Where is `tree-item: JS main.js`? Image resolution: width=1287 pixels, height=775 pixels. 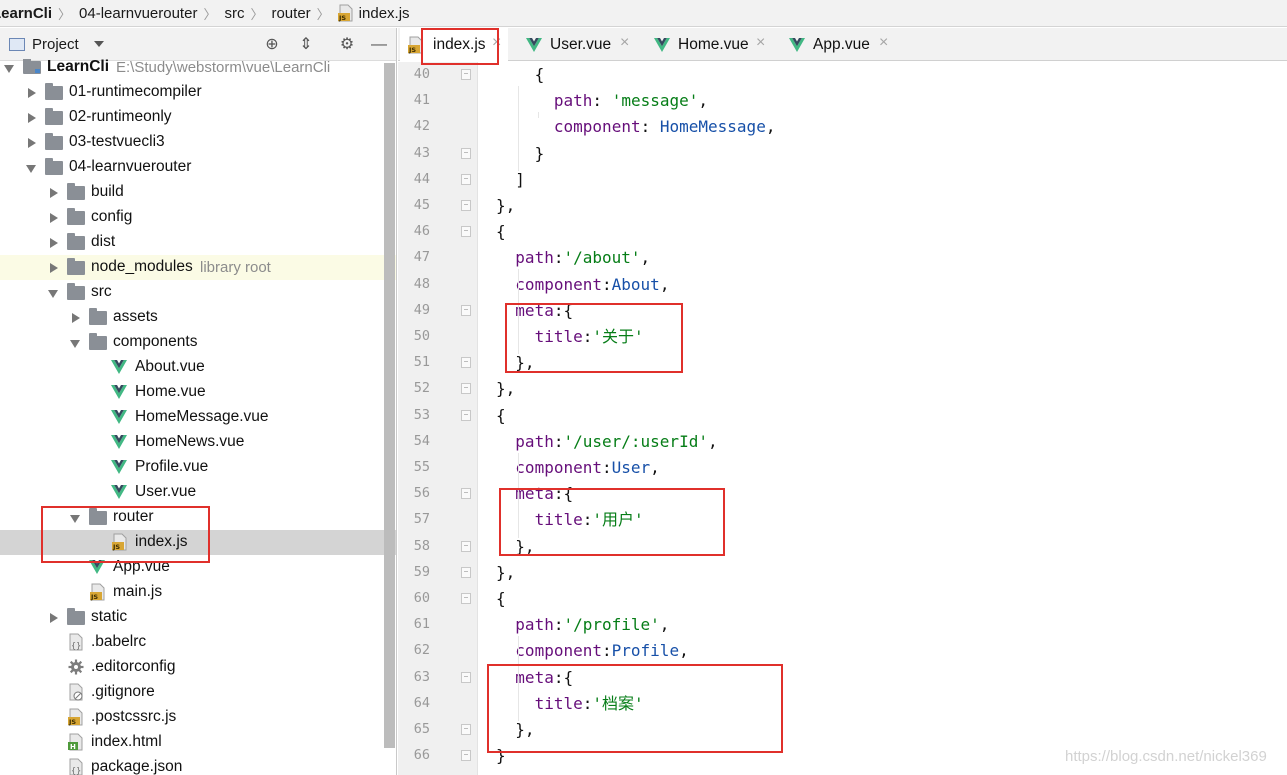 tree-item: JS main.js is located at coordinates (198, 592).